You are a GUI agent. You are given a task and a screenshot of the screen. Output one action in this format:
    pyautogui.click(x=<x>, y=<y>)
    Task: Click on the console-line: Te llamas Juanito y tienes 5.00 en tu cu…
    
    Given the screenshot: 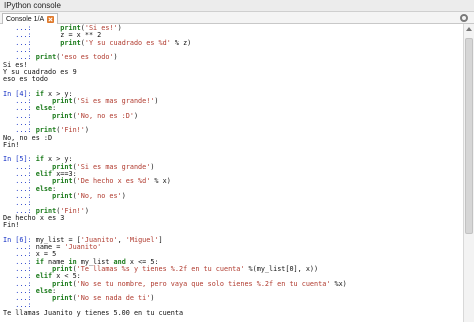 What is the action you would take?
    pyautogui.click(x=93, y=313)
    